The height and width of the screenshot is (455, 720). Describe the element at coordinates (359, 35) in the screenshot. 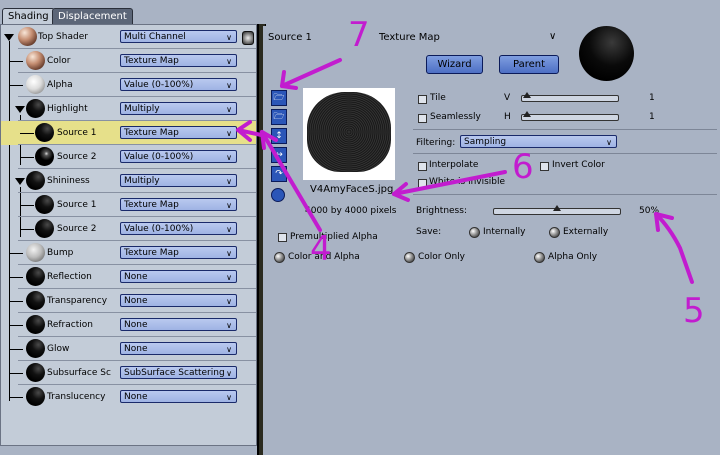

I see `annotation-label-5: 7` at that location.